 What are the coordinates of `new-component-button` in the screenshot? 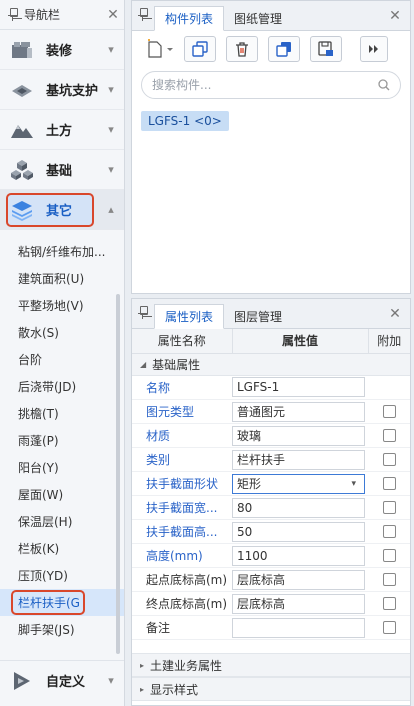 It's located at (160, 49).